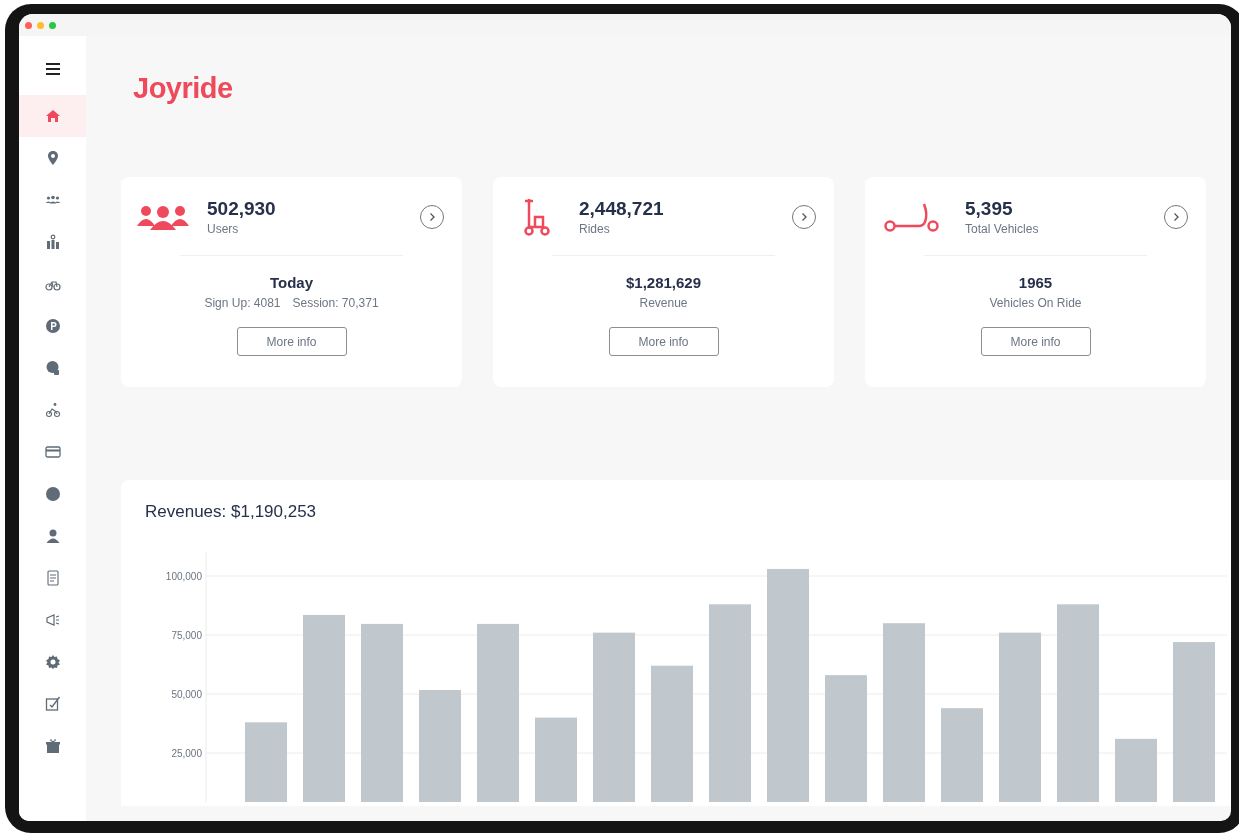 The image size is (1239, 840). Describe the element at coordinates (52, 578) in the screenshot. I see `document-icon` at that location.